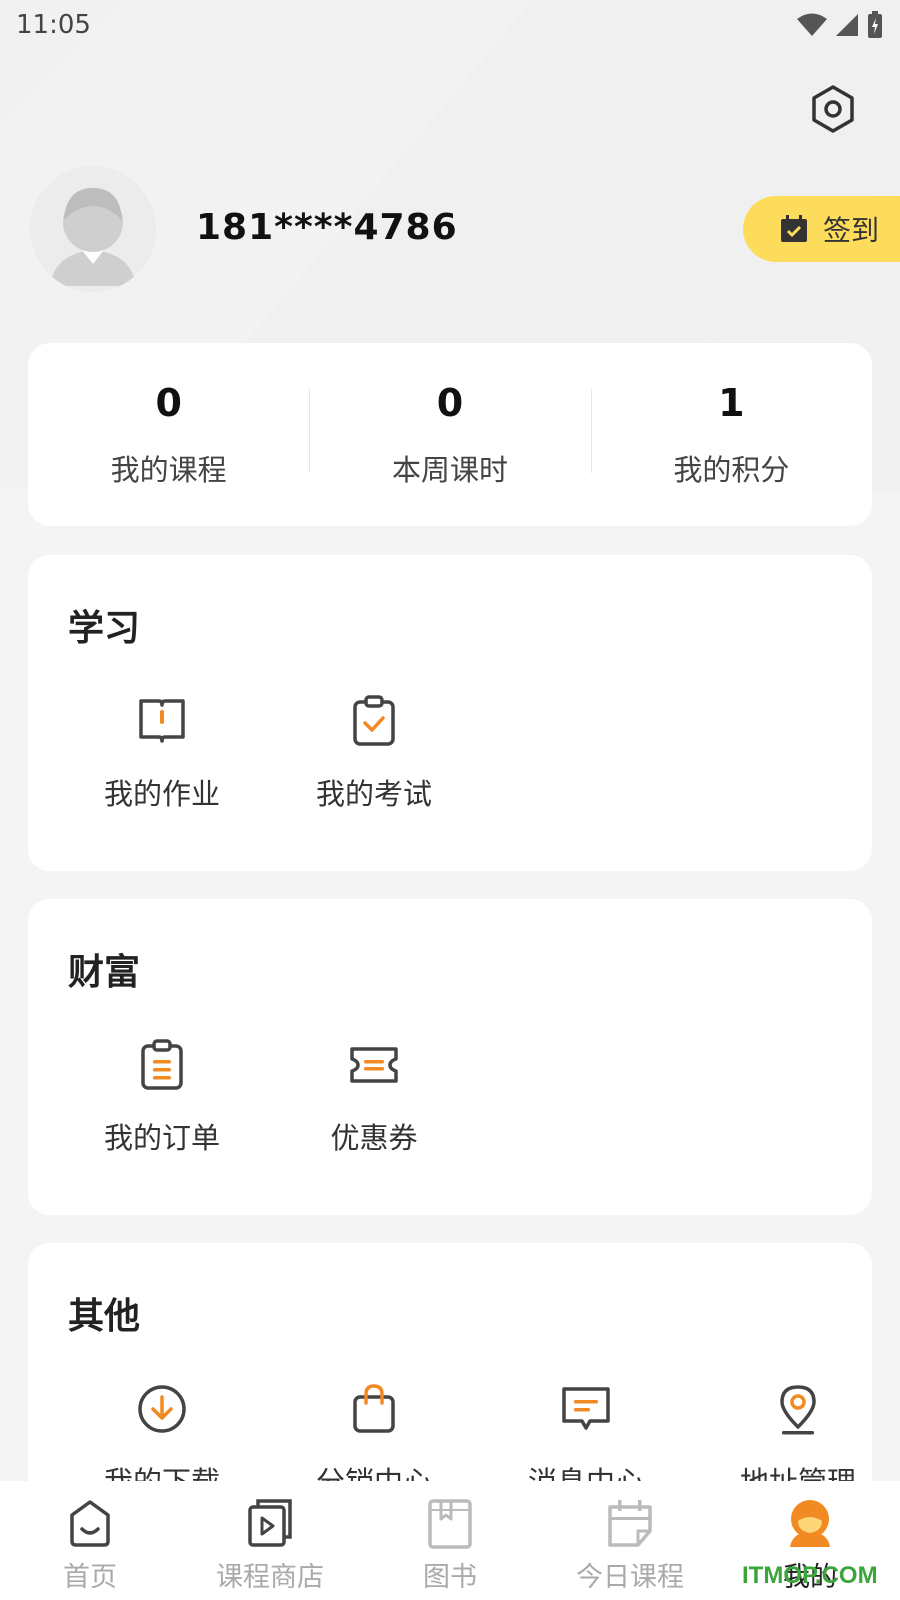  I want to click on my-exam-item: 我的考试, so click(374, 753).